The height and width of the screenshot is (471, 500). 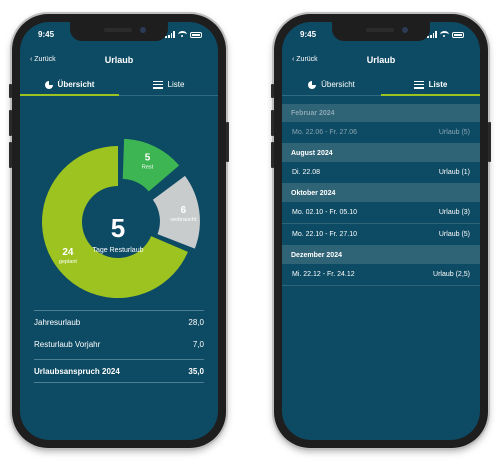 What do you see at coordinates (324, 212) in the screenshot?
I see `item-date: Mo. 02.10 - Fr. 05.10` at bounding box center [324, 212].